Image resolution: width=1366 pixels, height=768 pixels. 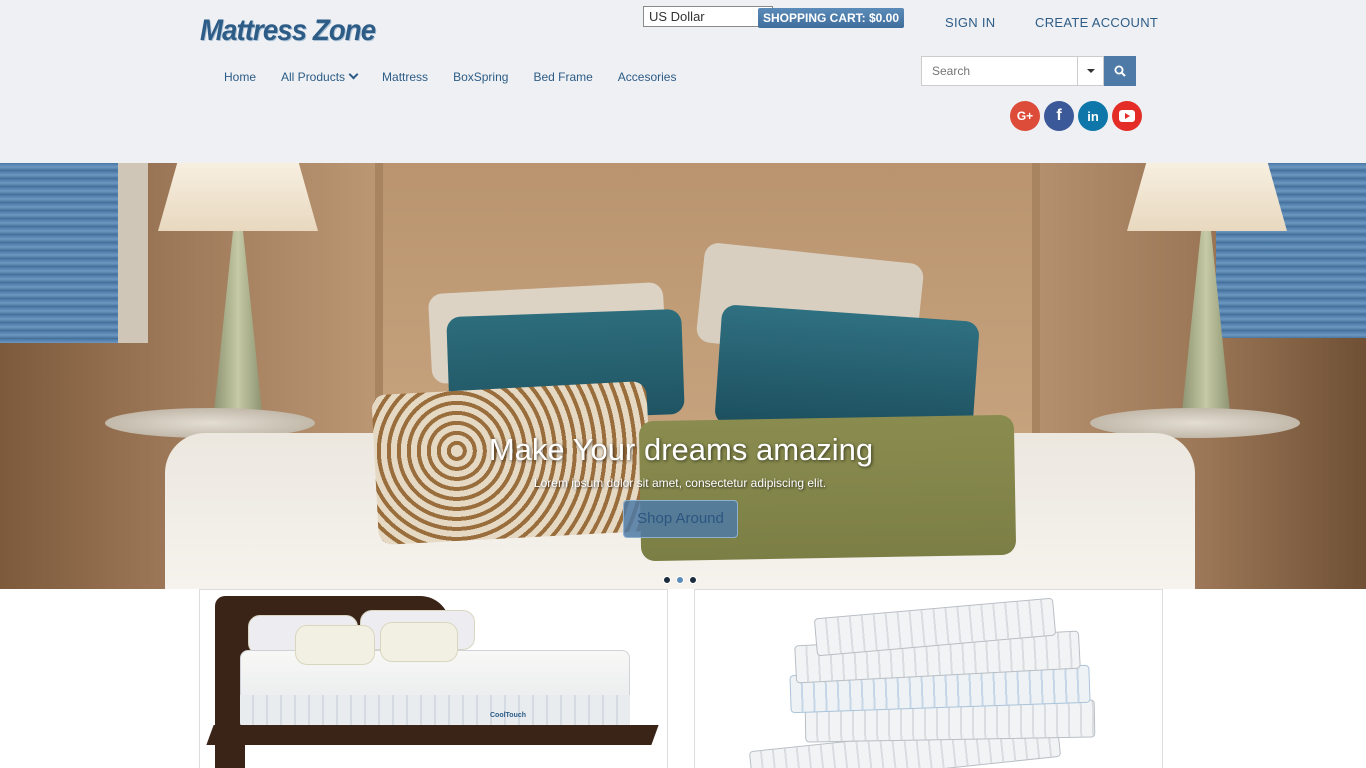 I want to click on search-button, so click(x=1120, y=71).